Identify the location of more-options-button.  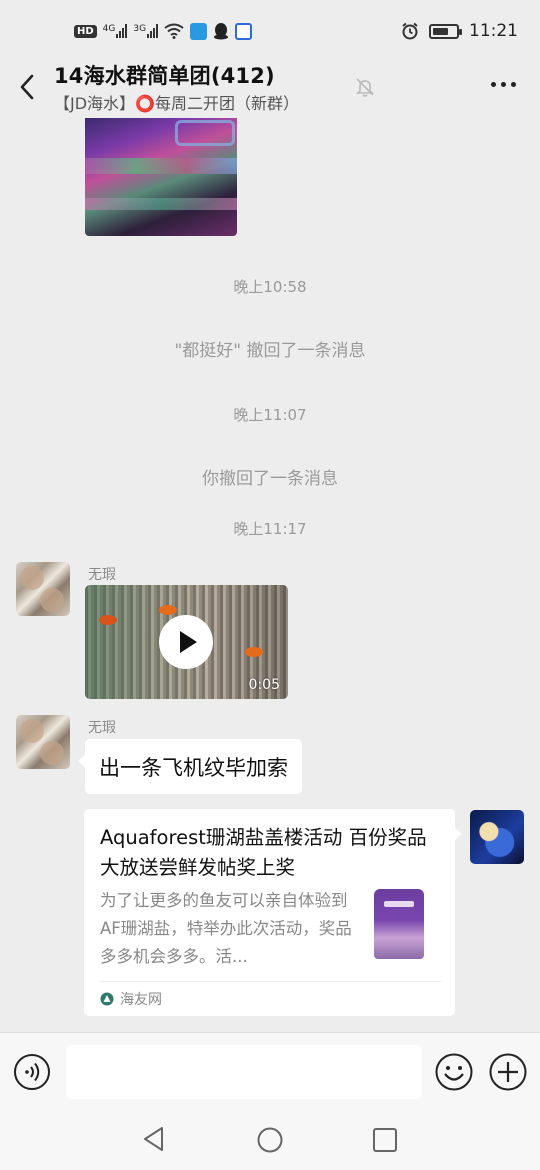
(503, 84).